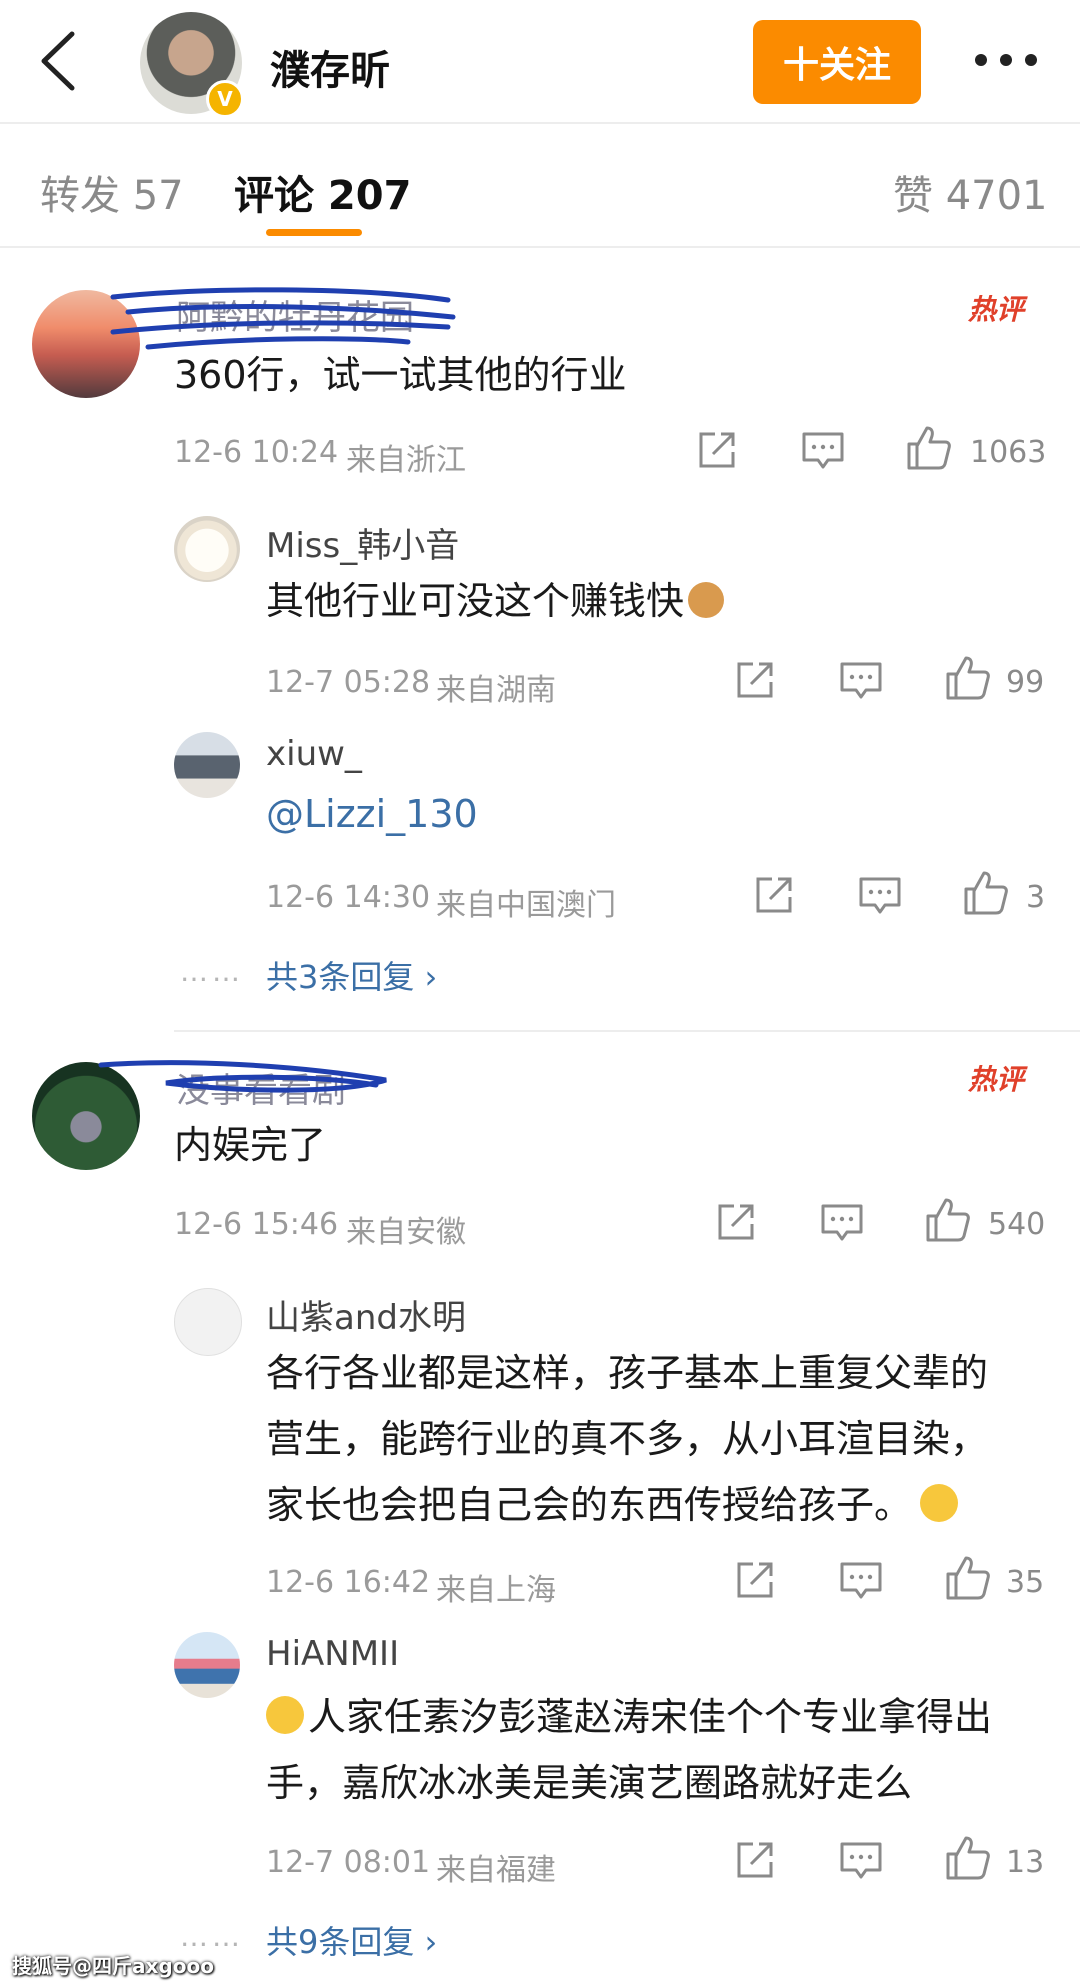 This screenshot has height=1986, width=1080. I want to click on like-count: 3, so click(1036, 897).